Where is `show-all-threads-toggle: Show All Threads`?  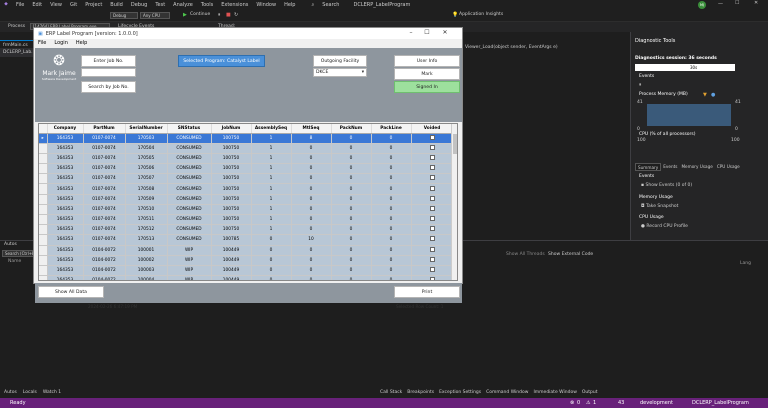 show-all-threads-toggle: Show All Threads is located at coordinates (525, 254).